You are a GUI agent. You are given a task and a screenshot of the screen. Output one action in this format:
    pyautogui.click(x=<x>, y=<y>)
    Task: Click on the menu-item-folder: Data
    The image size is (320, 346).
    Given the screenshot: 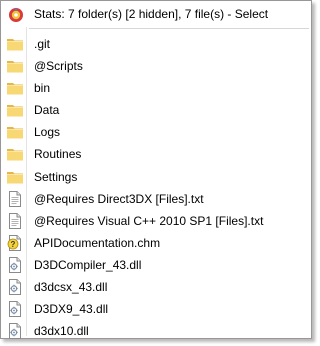 What is the action you would take?
    pyautogui.click(x=156, y=110)
    